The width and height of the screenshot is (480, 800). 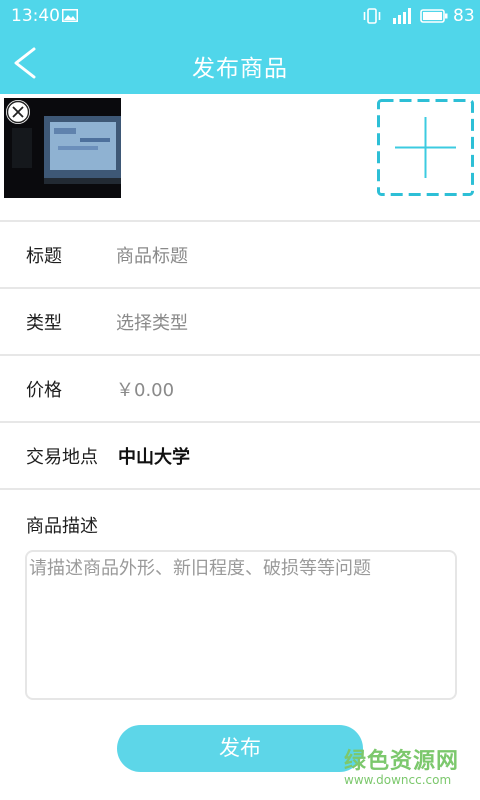 I want to click on form-row-type: 类型 选择类型, so click(x=240, y=321).